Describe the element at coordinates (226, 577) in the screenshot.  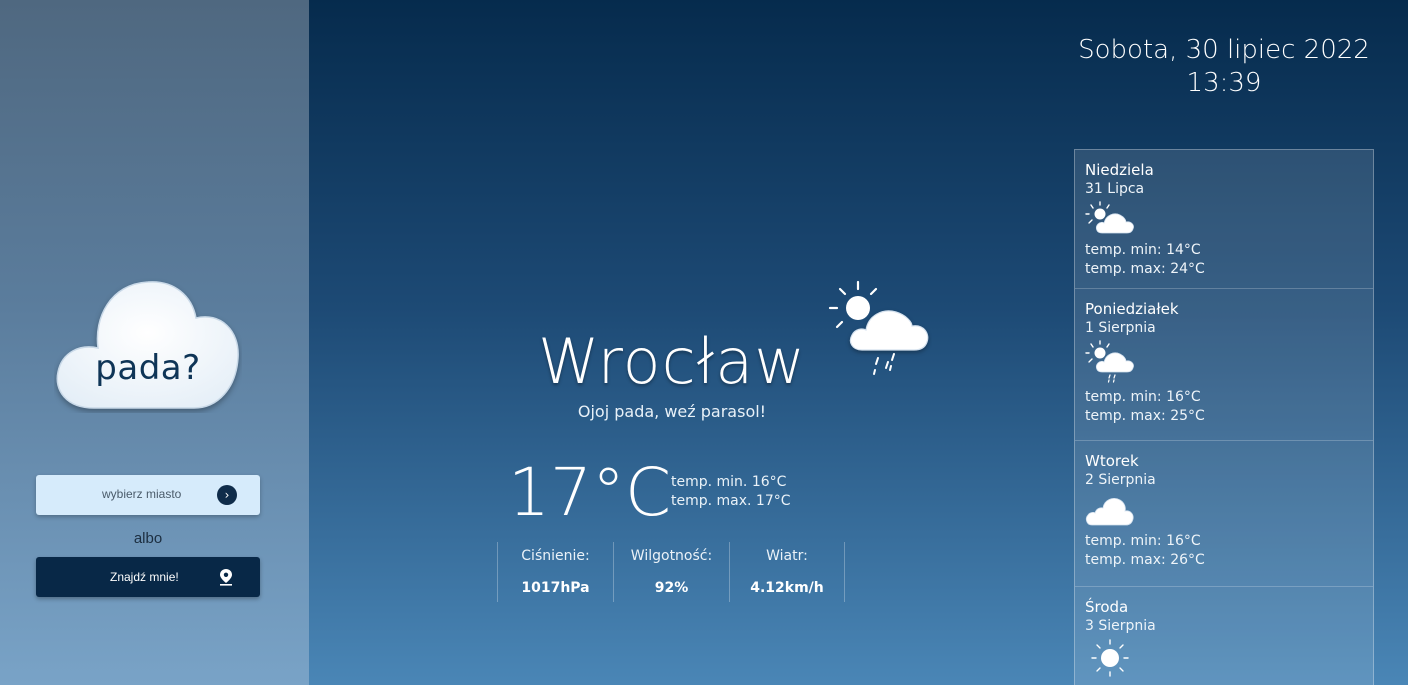
I see `location-pin-icon` at that location.